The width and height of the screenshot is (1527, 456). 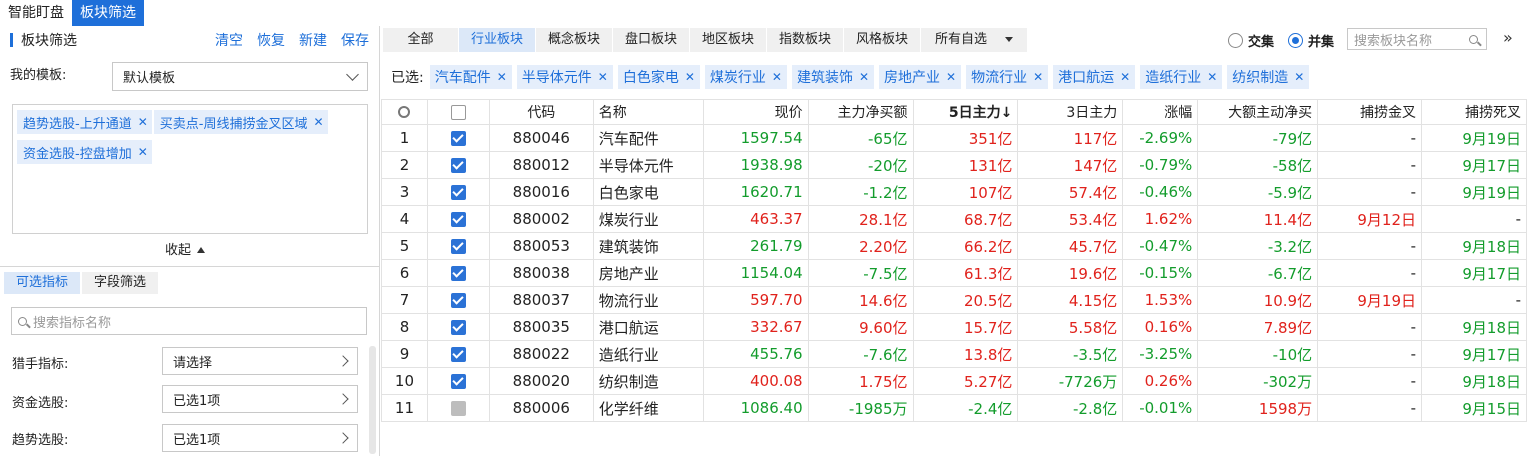 I want to click on cell-d5: -2.4亿, so click(x=965, y=408).